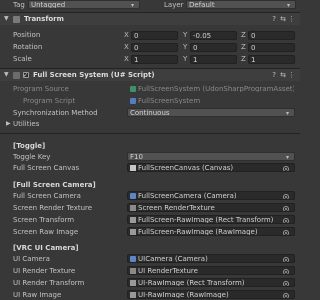 Image resolution: width=320 pixels, height=300 pixels. Describe the element at coordinates (202, 36) in the screenshot. I see `position-y-value: -0.05` at that location.